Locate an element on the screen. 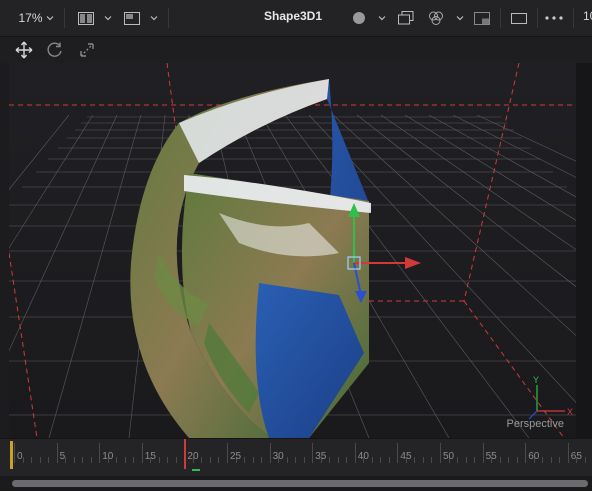 This screenshot has height=491, width=592. timeline-tick-label: 60 is located at coordinates (534, 456).